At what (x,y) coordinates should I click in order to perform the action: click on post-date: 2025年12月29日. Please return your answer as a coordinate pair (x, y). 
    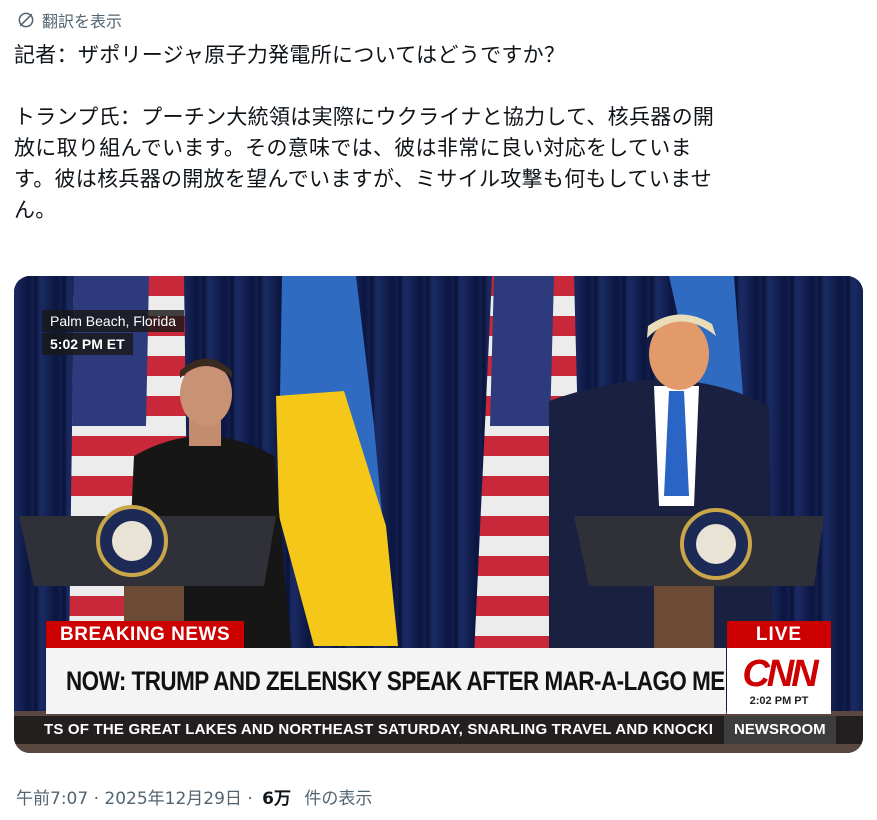
    Looking at the image, I should click on (173, 799).